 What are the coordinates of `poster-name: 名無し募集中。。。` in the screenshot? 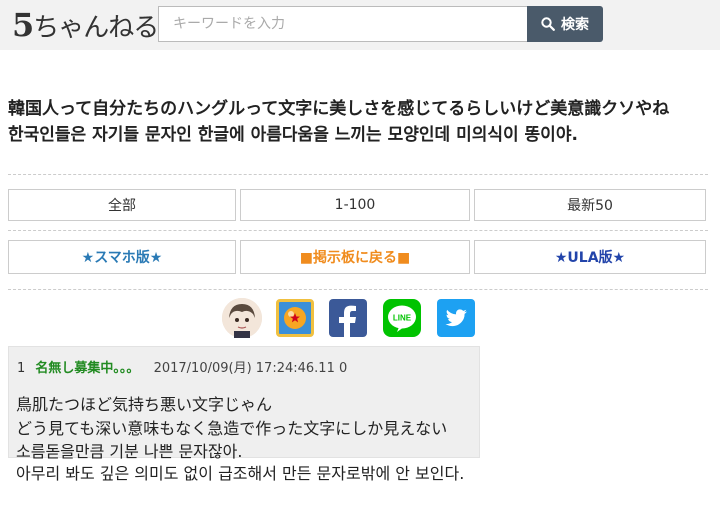 It's located at (87, 368).